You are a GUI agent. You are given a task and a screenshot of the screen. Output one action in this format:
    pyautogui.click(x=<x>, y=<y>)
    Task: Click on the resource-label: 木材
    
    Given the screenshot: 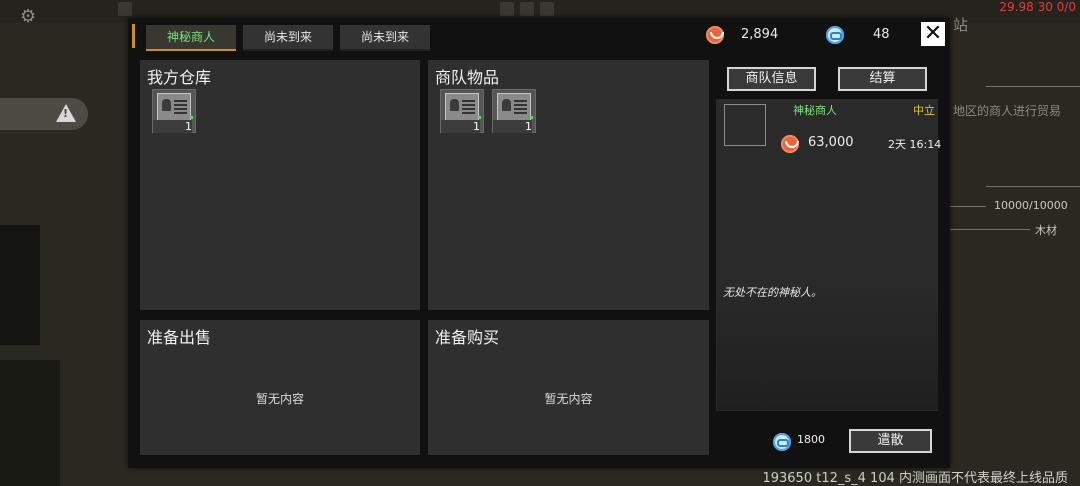 What is the action you would take?
    pyautogui.click(x=1046, y=230)
    